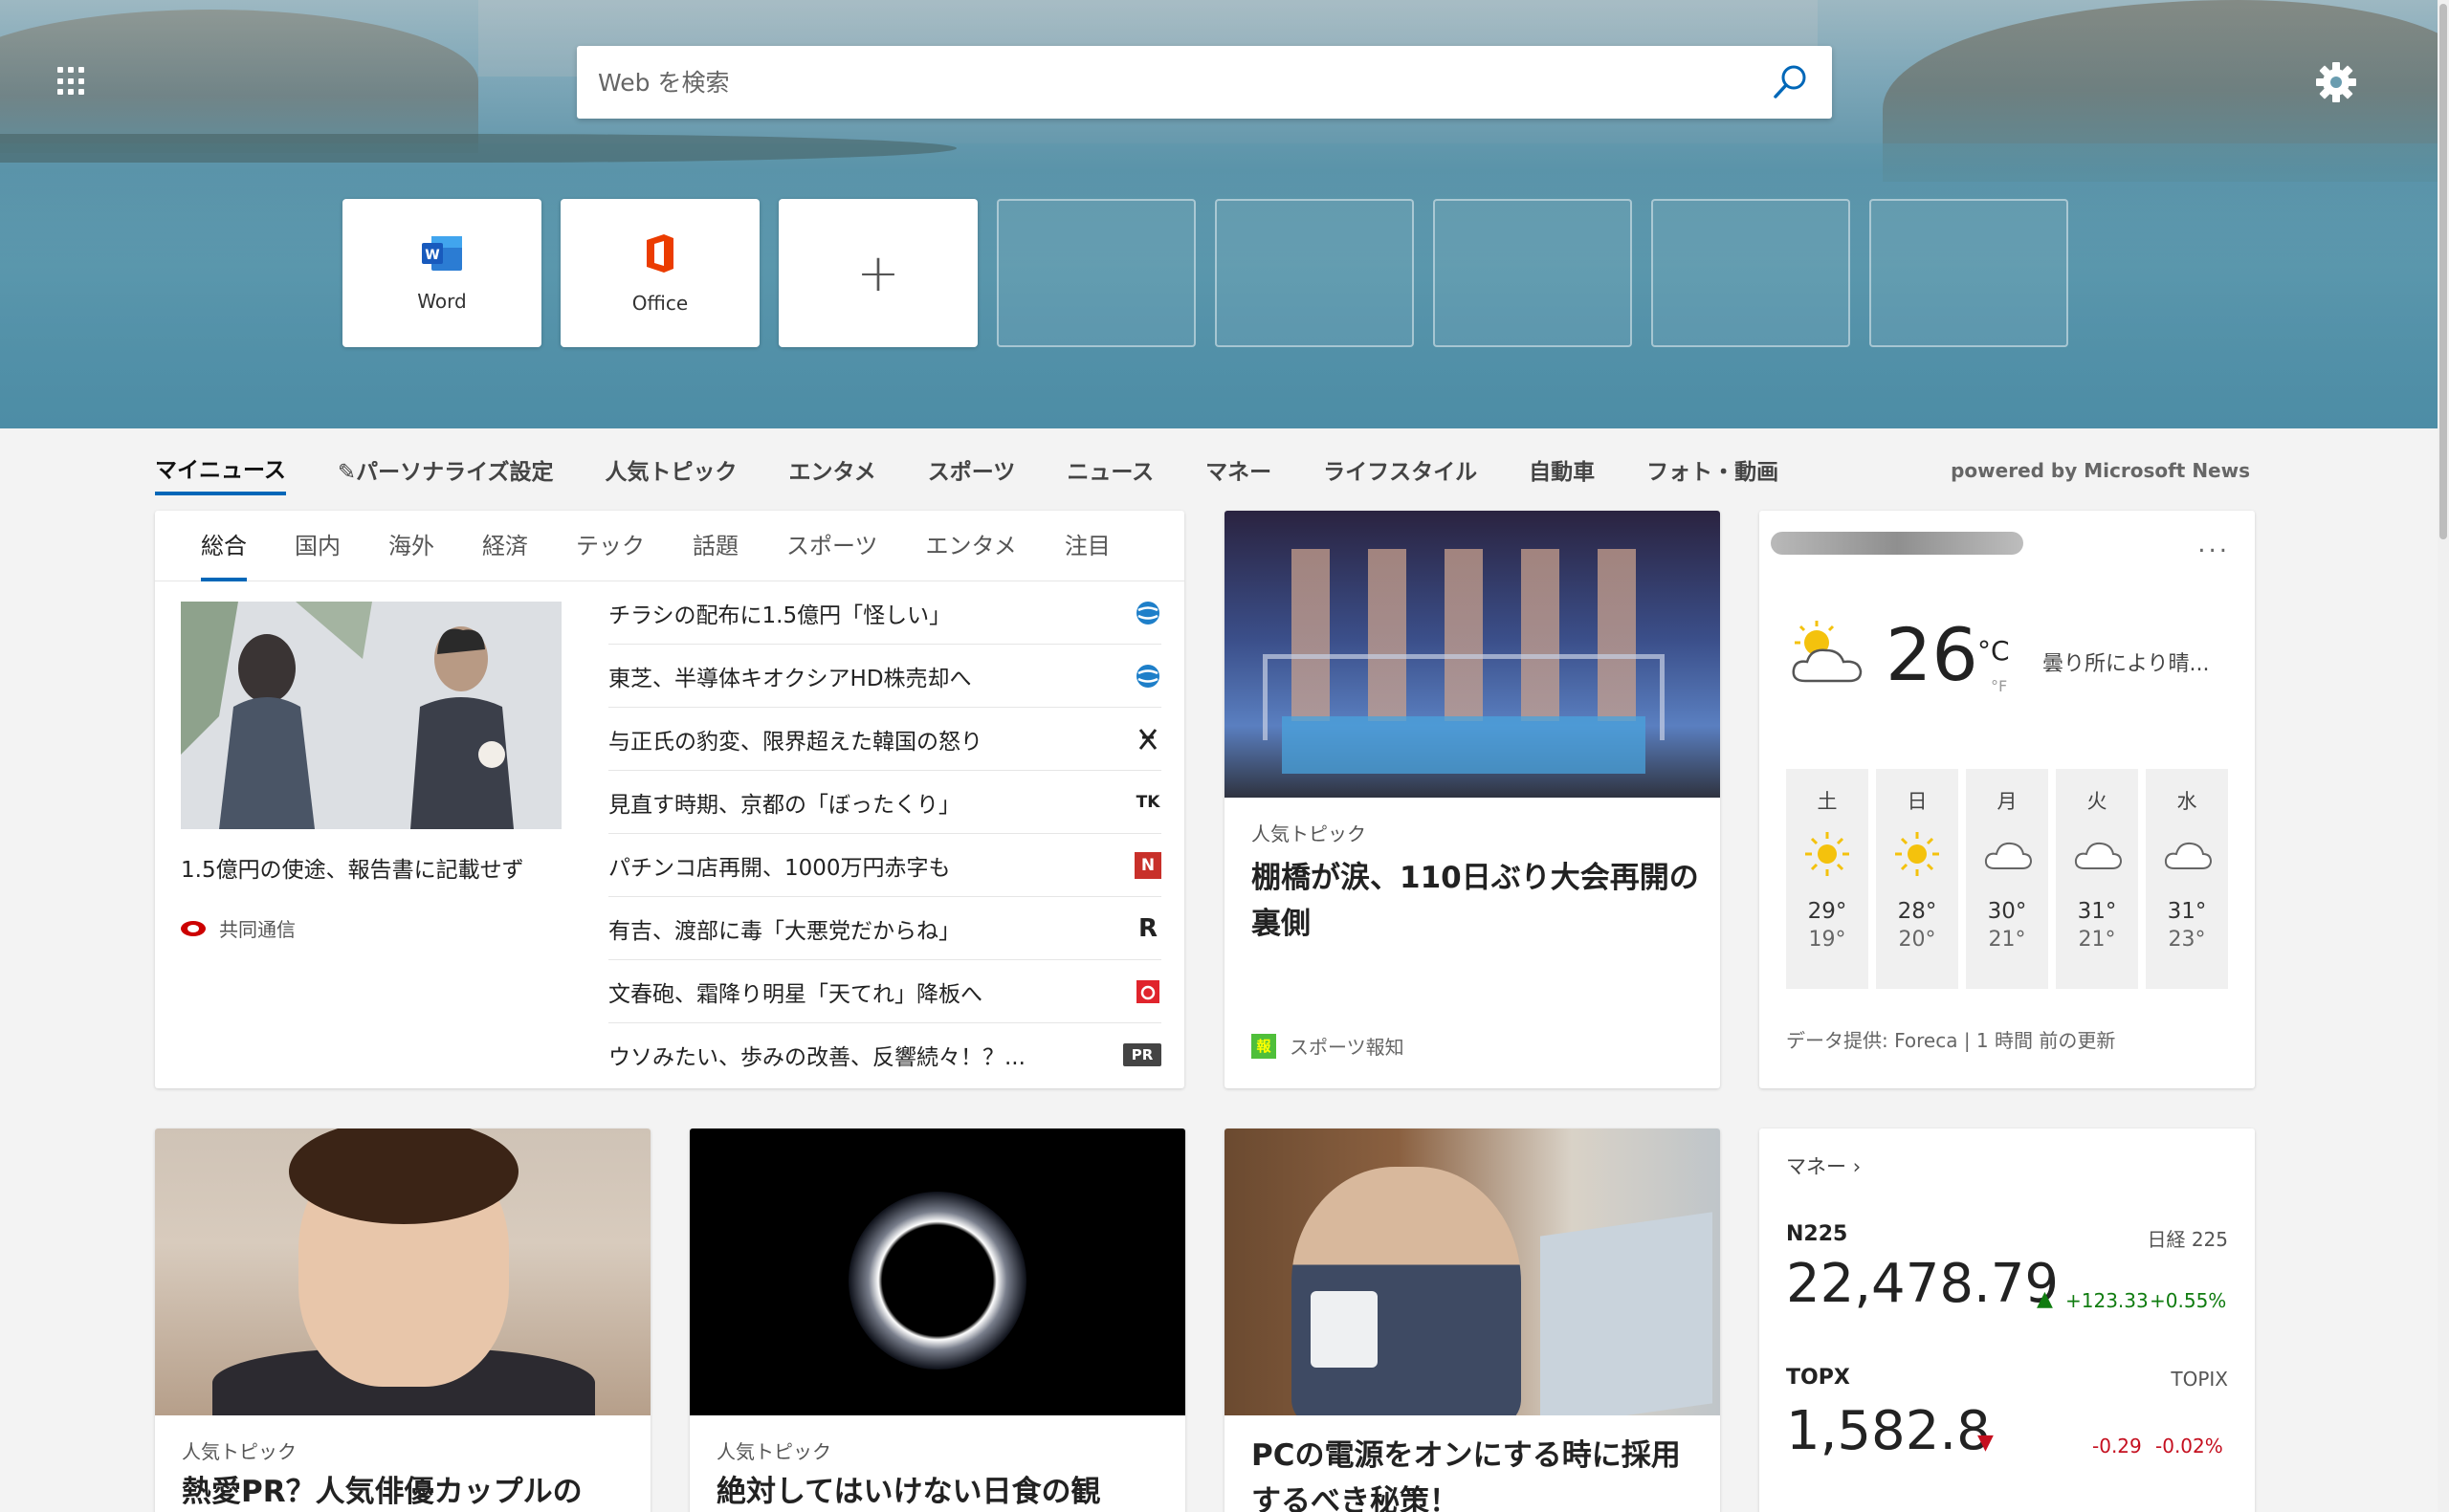  I want to click on headline-image, so click(371, 715).